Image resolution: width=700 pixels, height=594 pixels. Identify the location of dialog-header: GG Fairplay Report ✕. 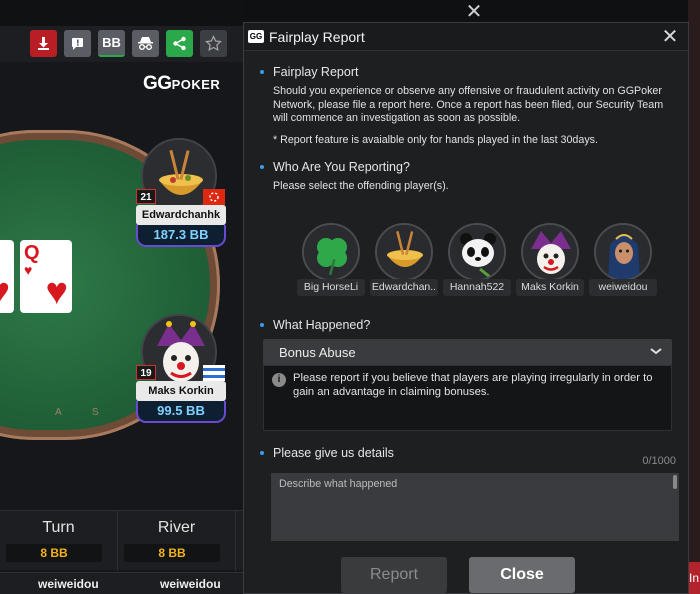
(466, 37).